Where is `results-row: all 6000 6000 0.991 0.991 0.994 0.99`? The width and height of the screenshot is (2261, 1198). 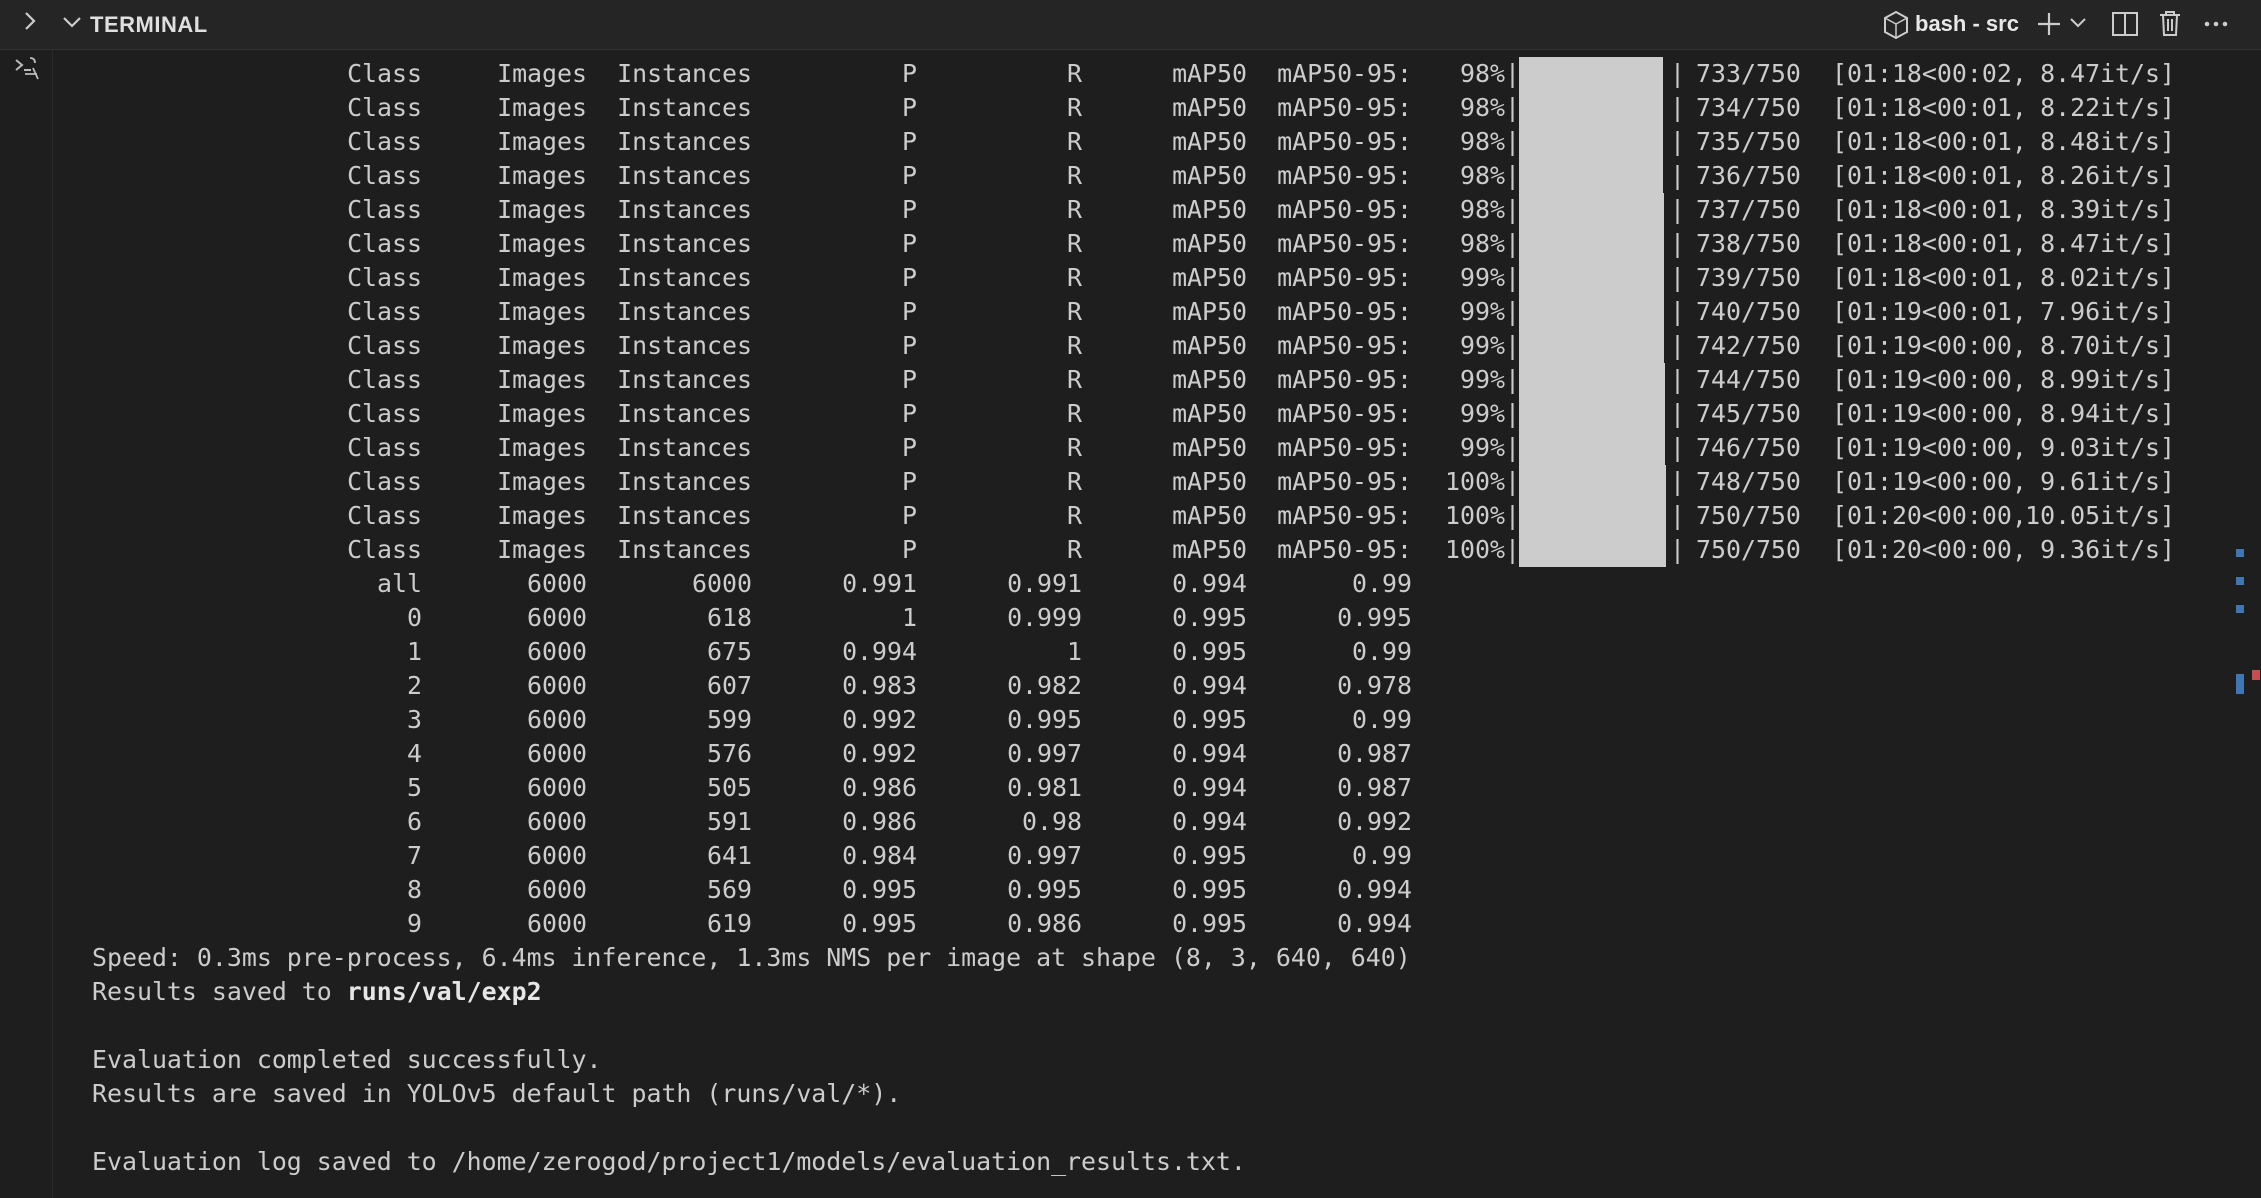
results-row: all 6000 6000 0.991 0.991 0.994 0.99 is located at coordinates (842, 584).